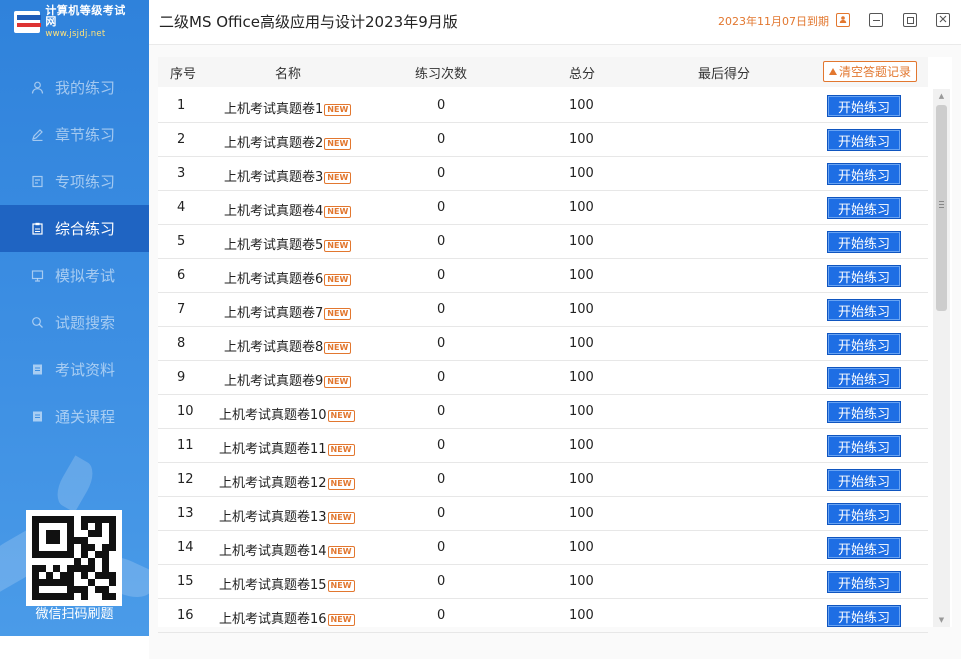 The height and width of the screenshot is (659, 961). I want to click on table-row: 3 上机考试真题卷3 NEW 0 100 开始练习, so click(543, 174).